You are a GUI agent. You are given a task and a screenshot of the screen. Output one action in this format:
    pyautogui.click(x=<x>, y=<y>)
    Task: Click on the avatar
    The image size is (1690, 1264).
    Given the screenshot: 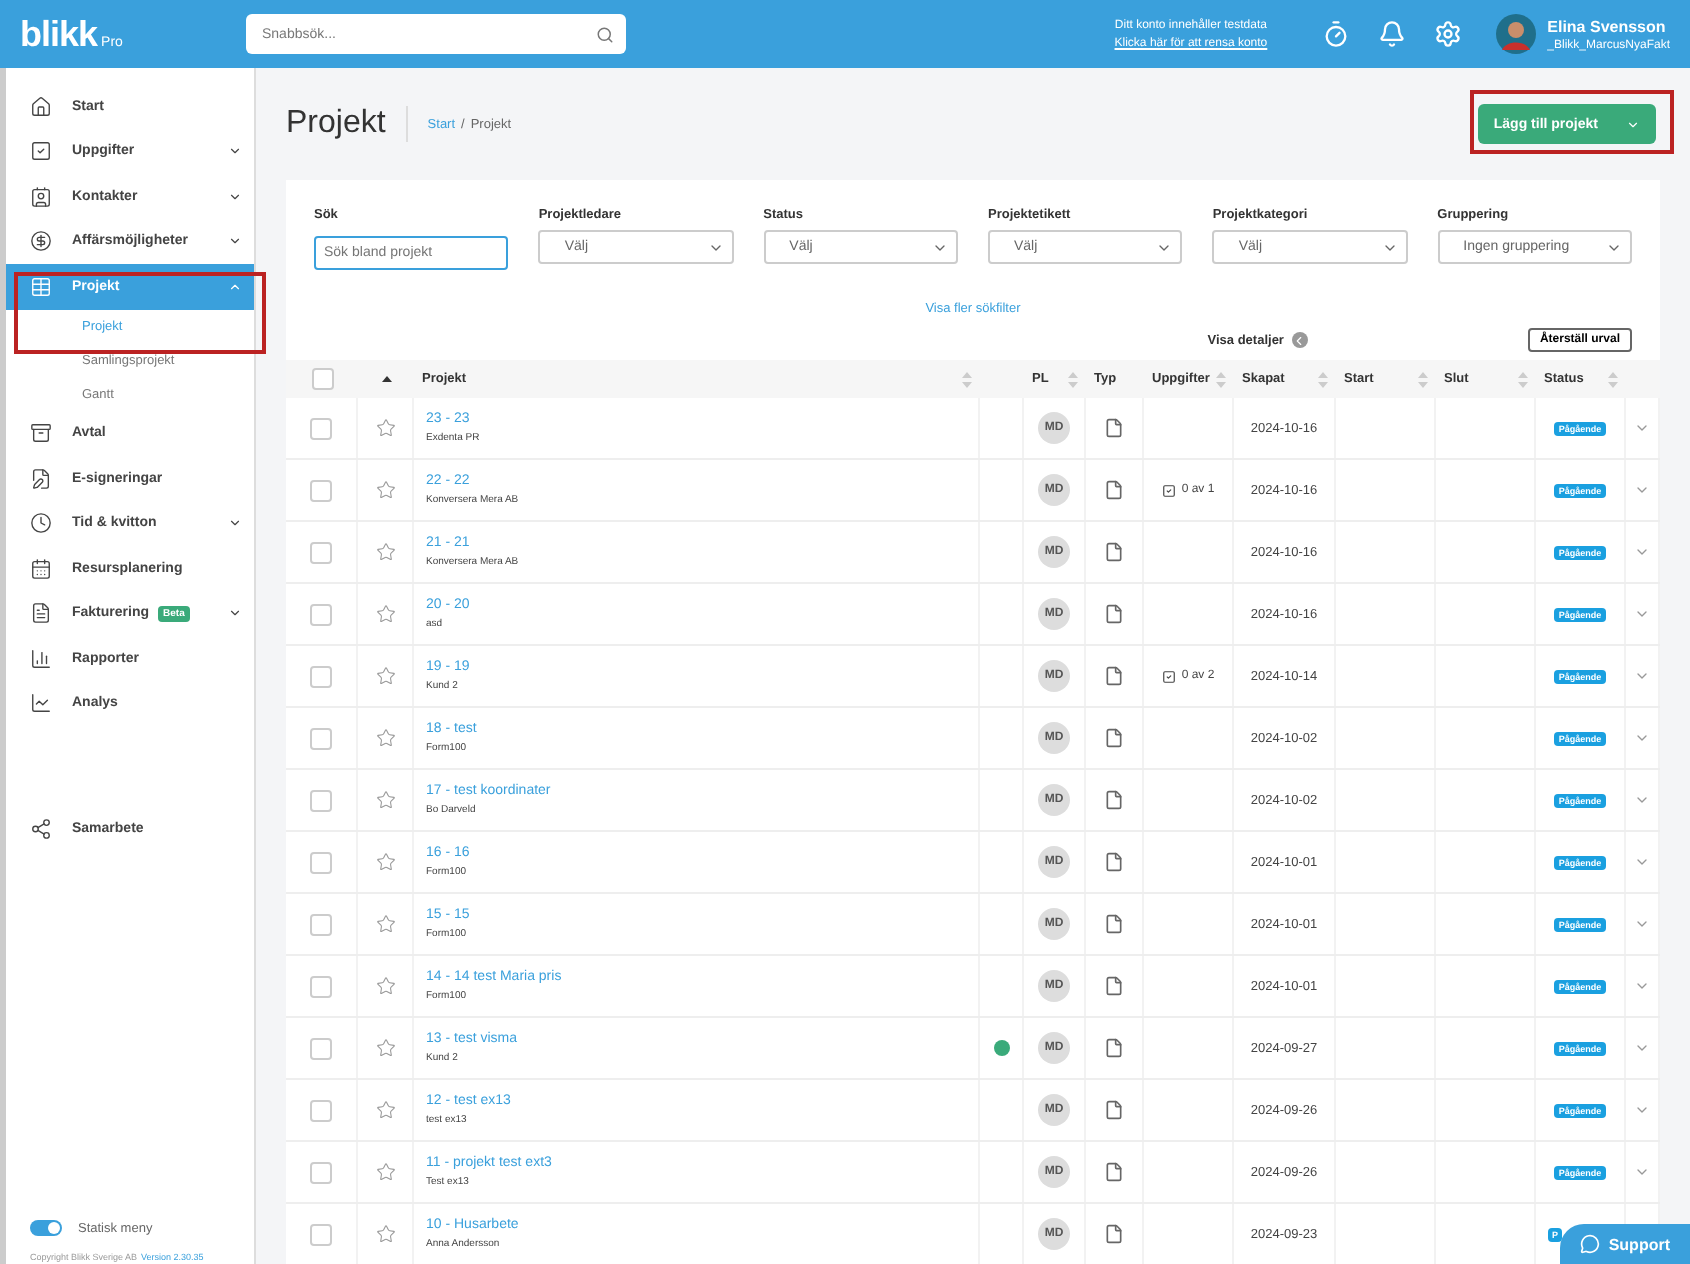 What is the action you would take?
    pyautogui.click(x=1515, y=34)
    